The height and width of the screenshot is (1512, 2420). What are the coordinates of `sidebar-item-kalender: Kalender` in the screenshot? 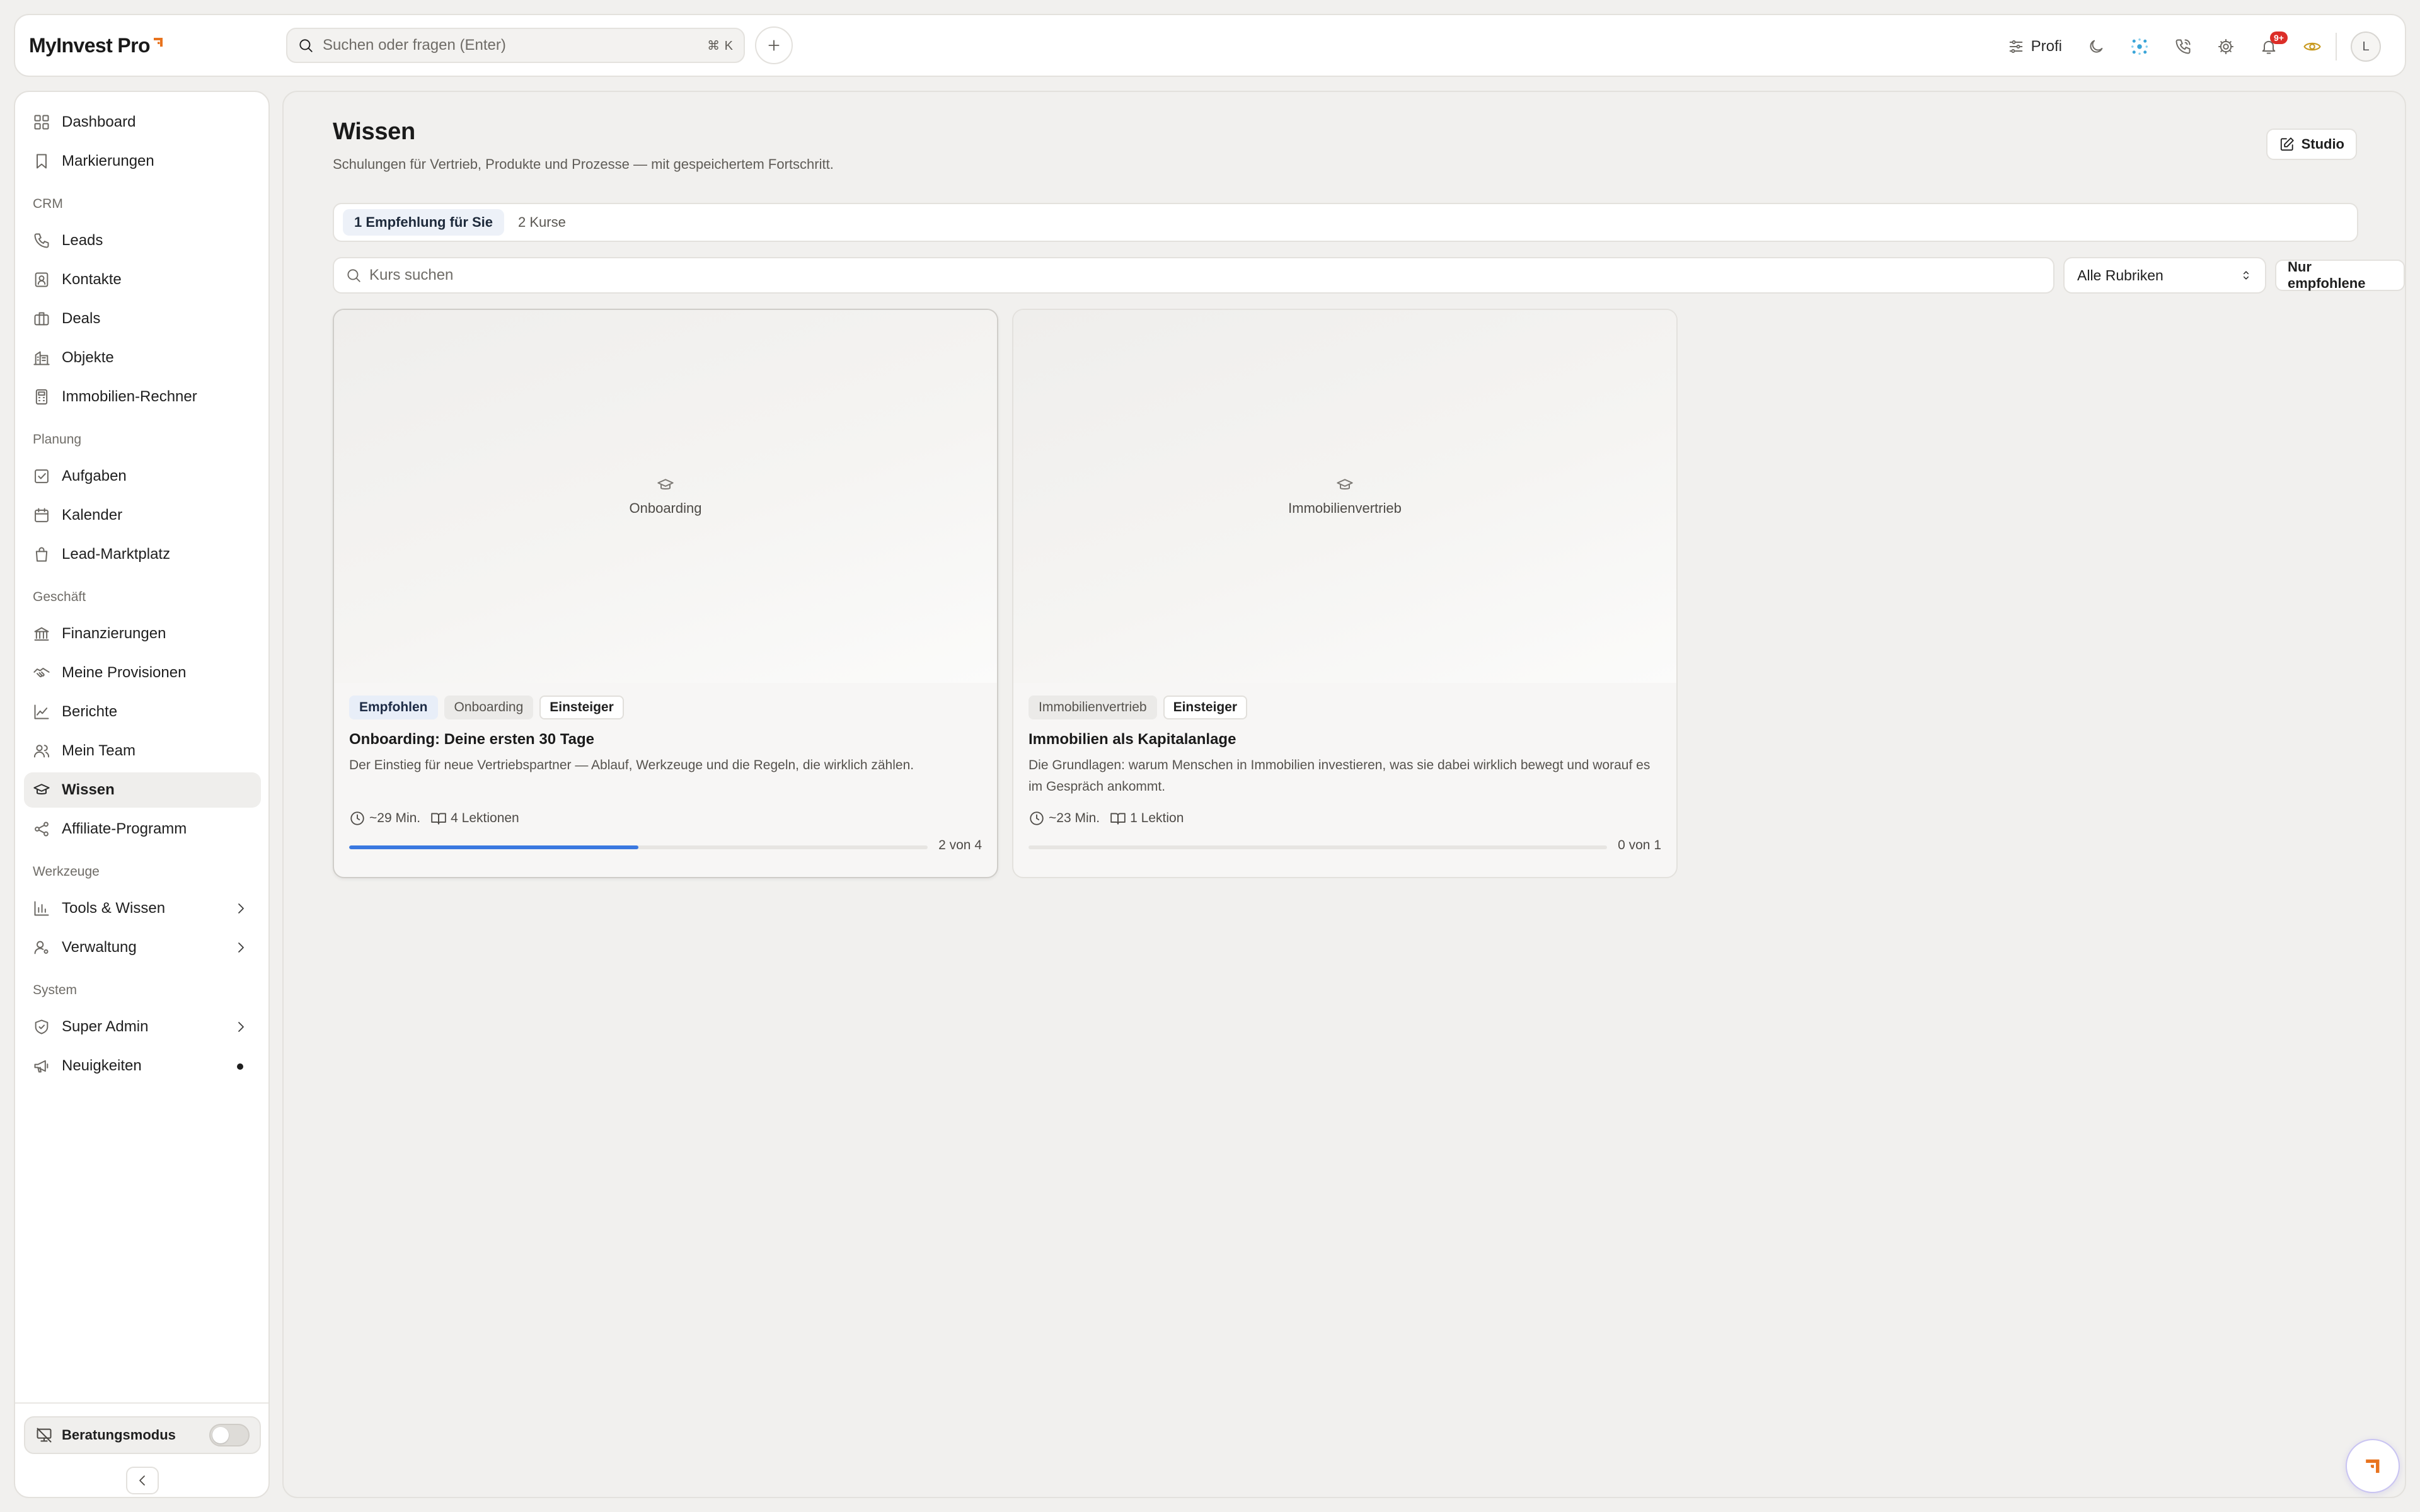 It's located at (142, 515).